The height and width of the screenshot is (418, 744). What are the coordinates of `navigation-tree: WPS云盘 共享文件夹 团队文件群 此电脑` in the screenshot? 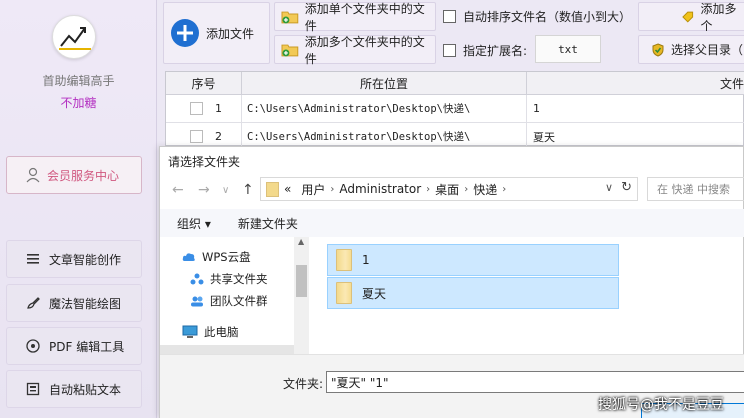 It's located at (233, 295).